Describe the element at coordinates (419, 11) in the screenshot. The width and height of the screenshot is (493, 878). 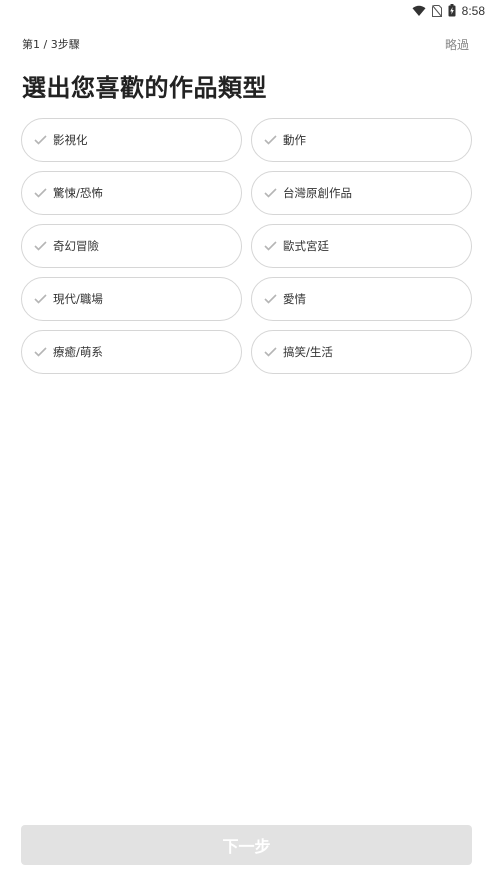
I see `wifi-icon` at that location.